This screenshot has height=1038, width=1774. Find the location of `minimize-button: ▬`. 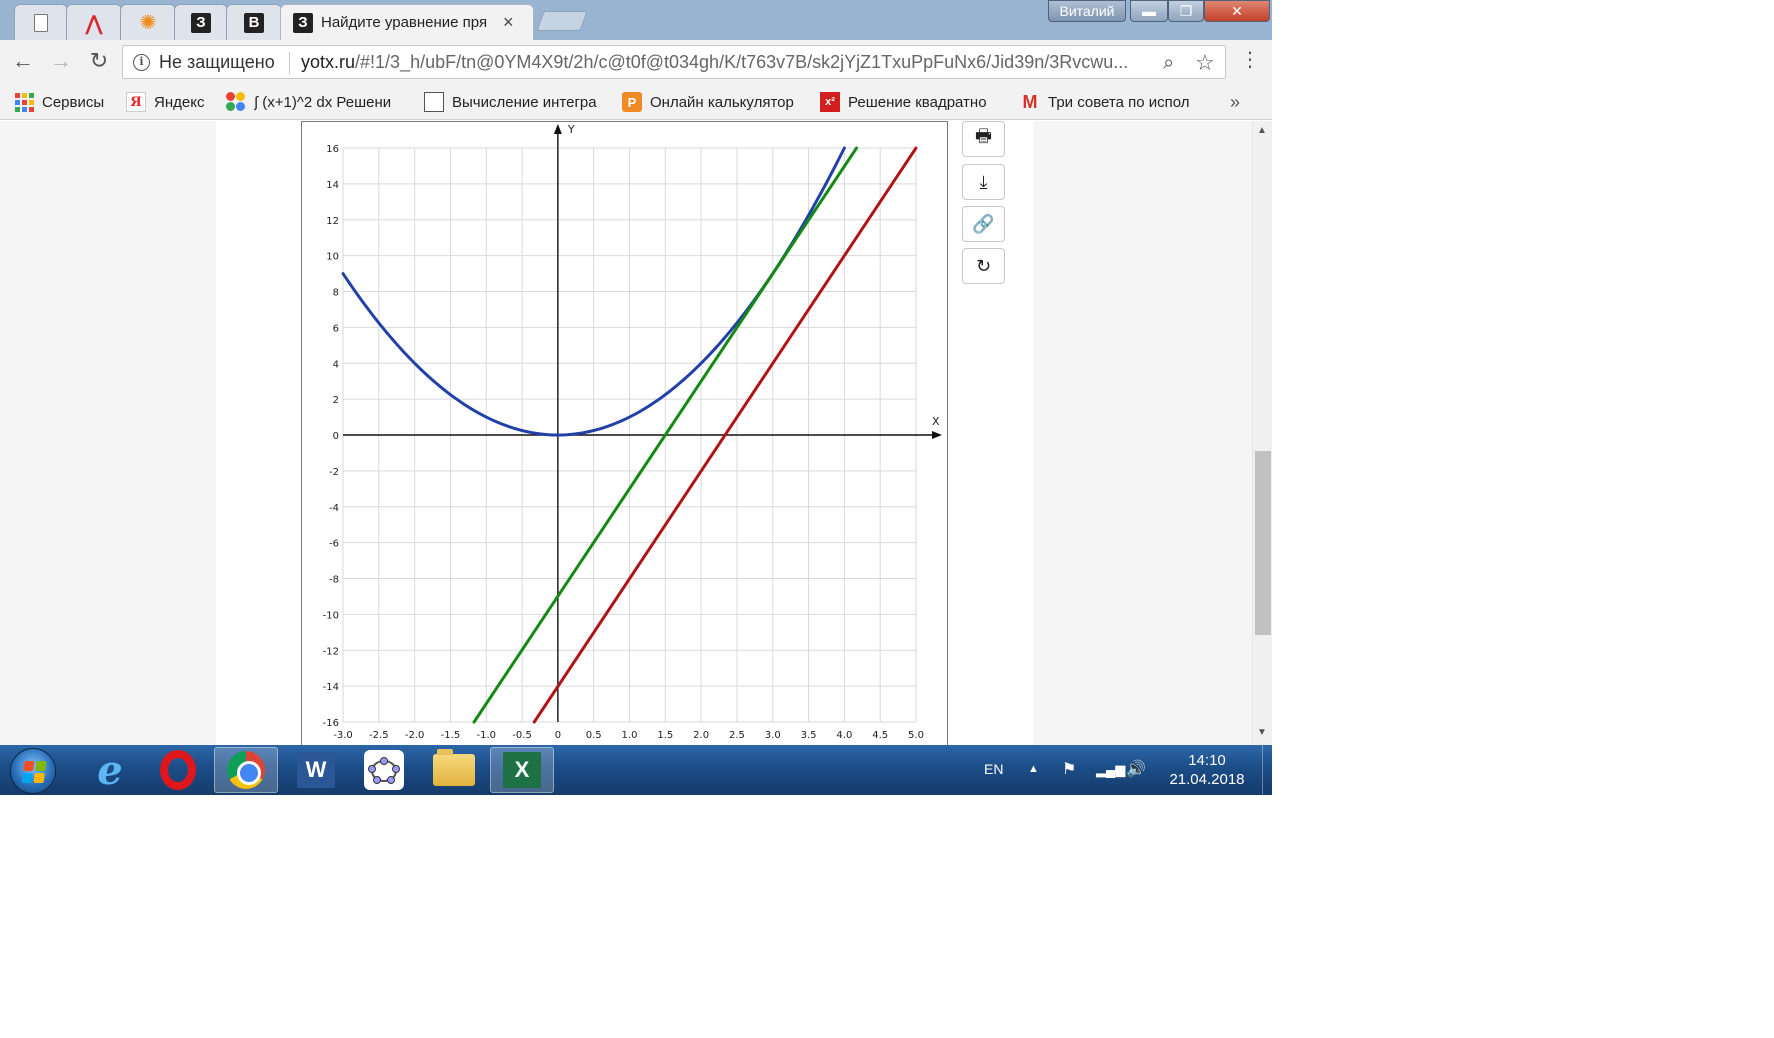

minimize-button: ▬ is located at coordinates (1149, 11).